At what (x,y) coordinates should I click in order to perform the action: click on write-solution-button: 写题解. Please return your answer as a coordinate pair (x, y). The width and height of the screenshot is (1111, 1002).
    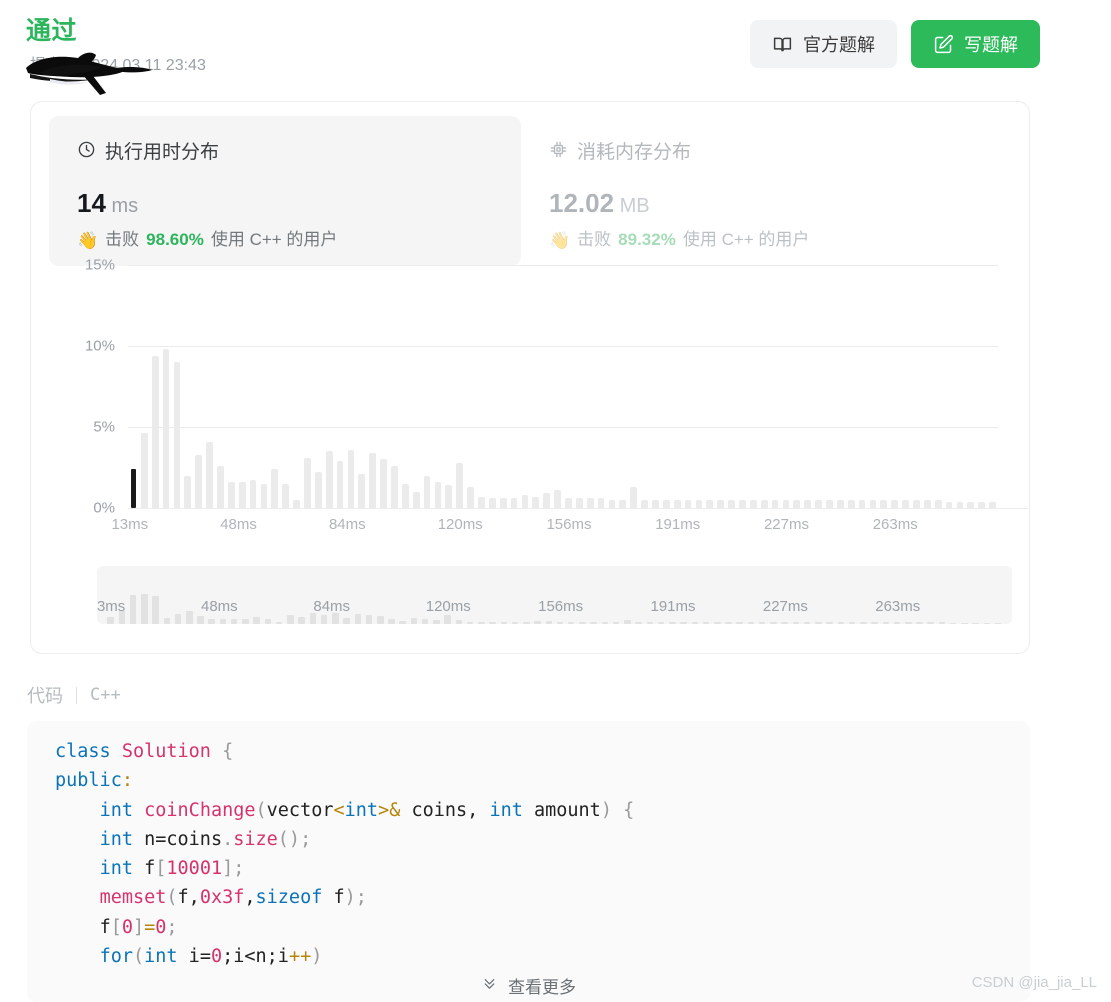
    Looking at the image, I should click on (975, 44).